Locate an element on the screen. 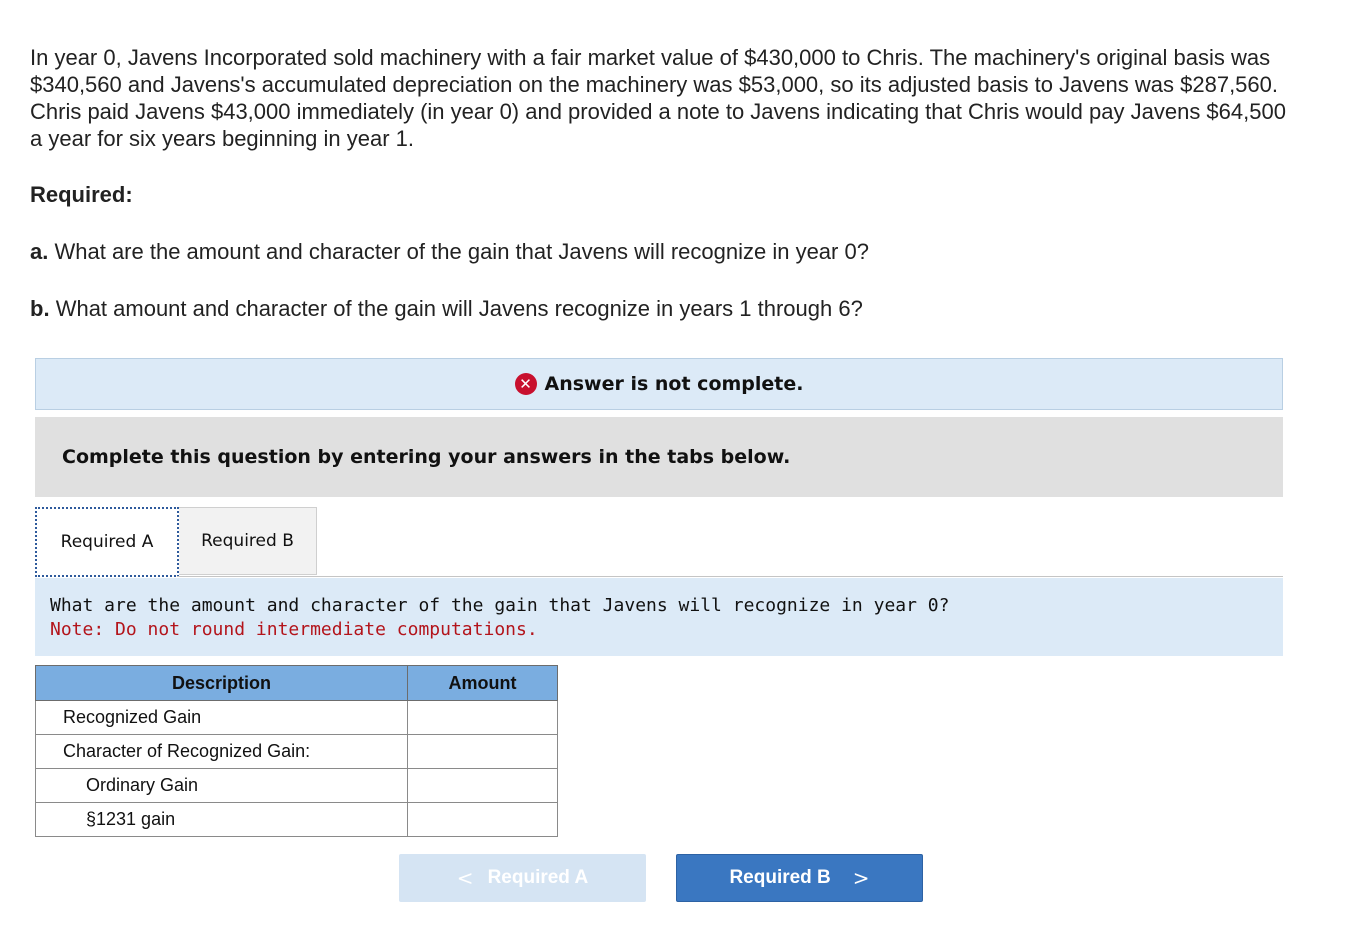  section-1231-gain-input is located at coordinates (482, 819).